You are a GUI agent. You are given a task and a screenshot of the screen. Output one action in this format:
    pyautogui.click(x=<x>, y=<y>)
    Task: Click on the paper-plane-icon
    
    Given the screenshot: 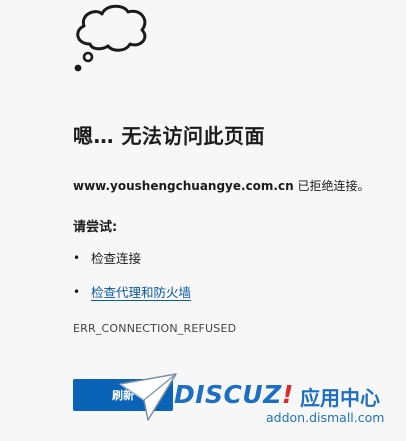 What is the action you would take?
    pyautogui.click(x=148, y=397)
    